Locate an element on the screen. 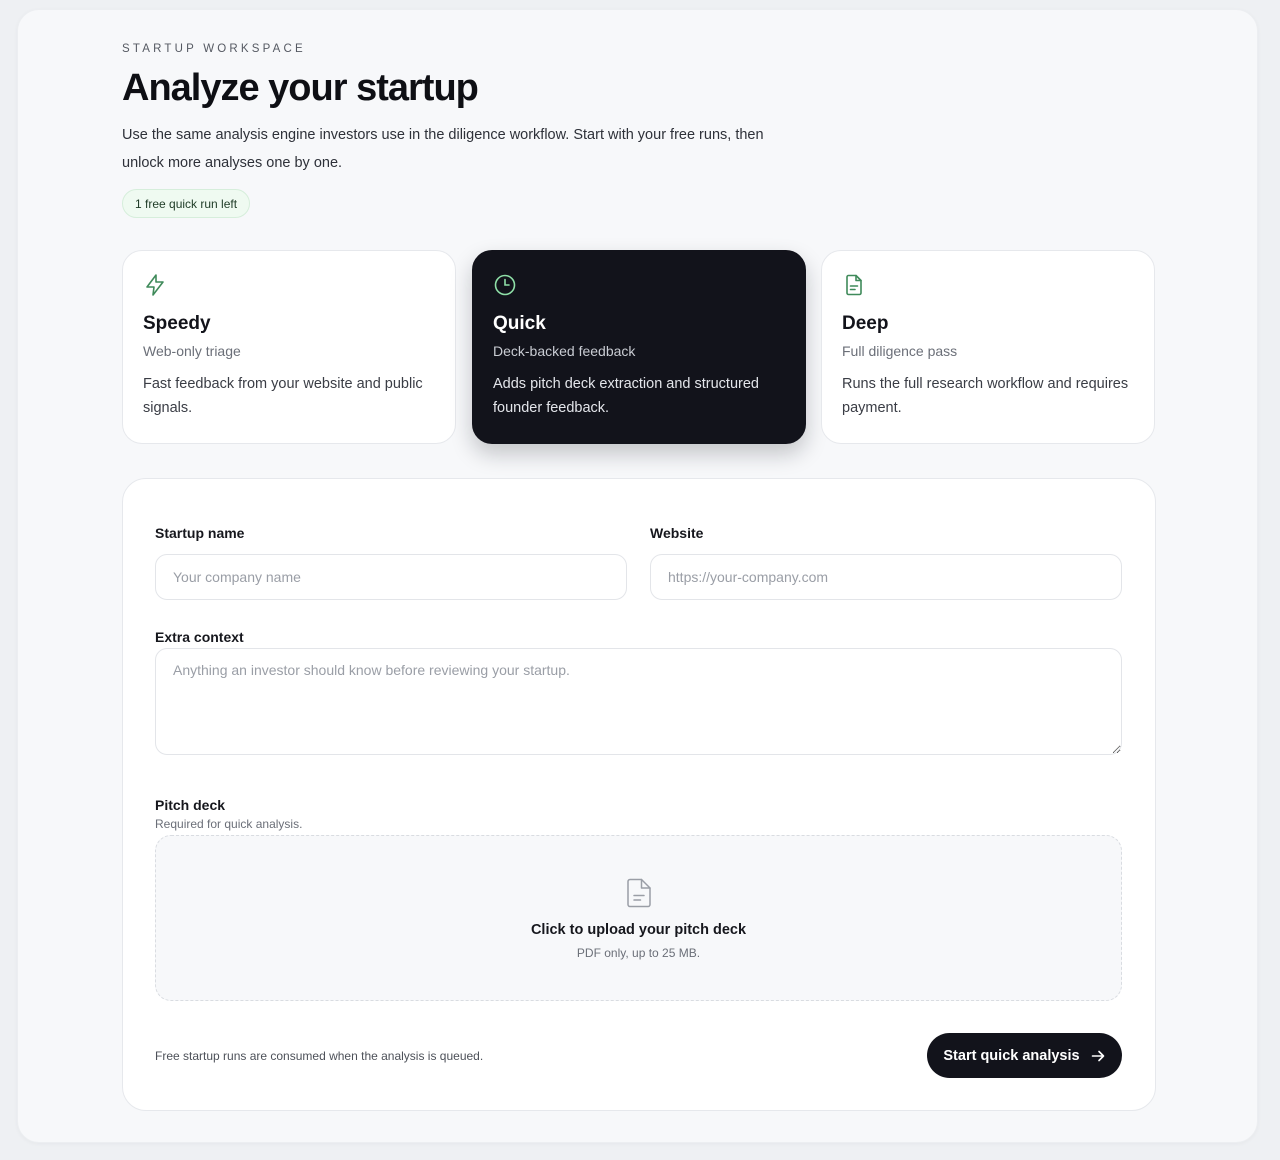 The image size is (1280, 1160). start-analysis-button: Start quick analysis is located at coordinates (1024, 1055).